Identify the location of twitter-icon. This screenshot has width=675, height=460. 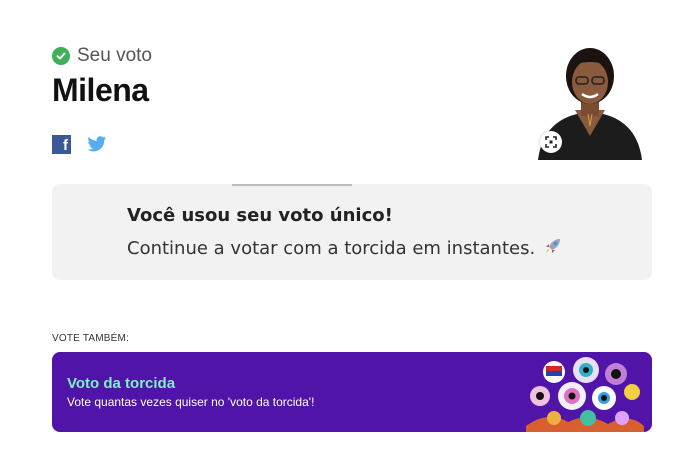
(97, 144).